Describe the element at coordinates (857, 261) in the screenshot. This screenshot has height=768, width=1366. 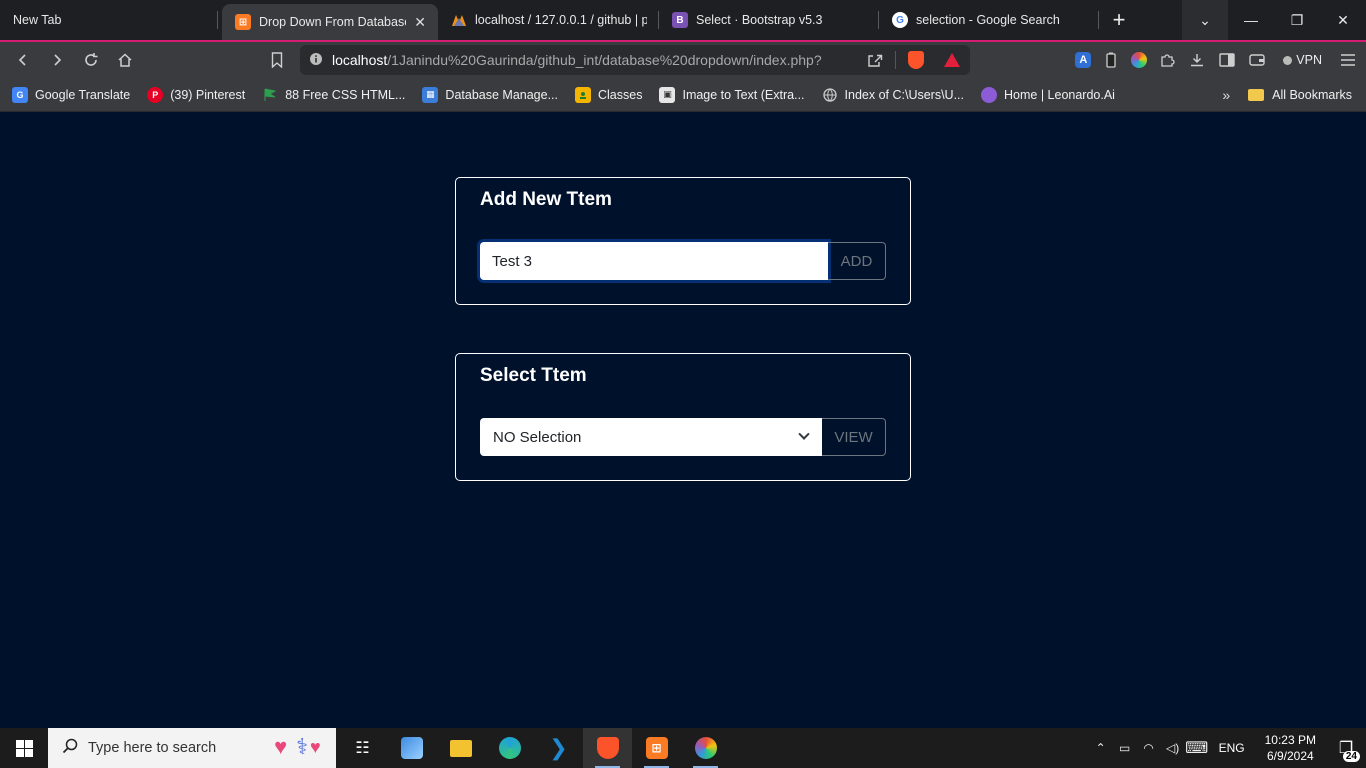
I see `add-button: ADD` at that location.